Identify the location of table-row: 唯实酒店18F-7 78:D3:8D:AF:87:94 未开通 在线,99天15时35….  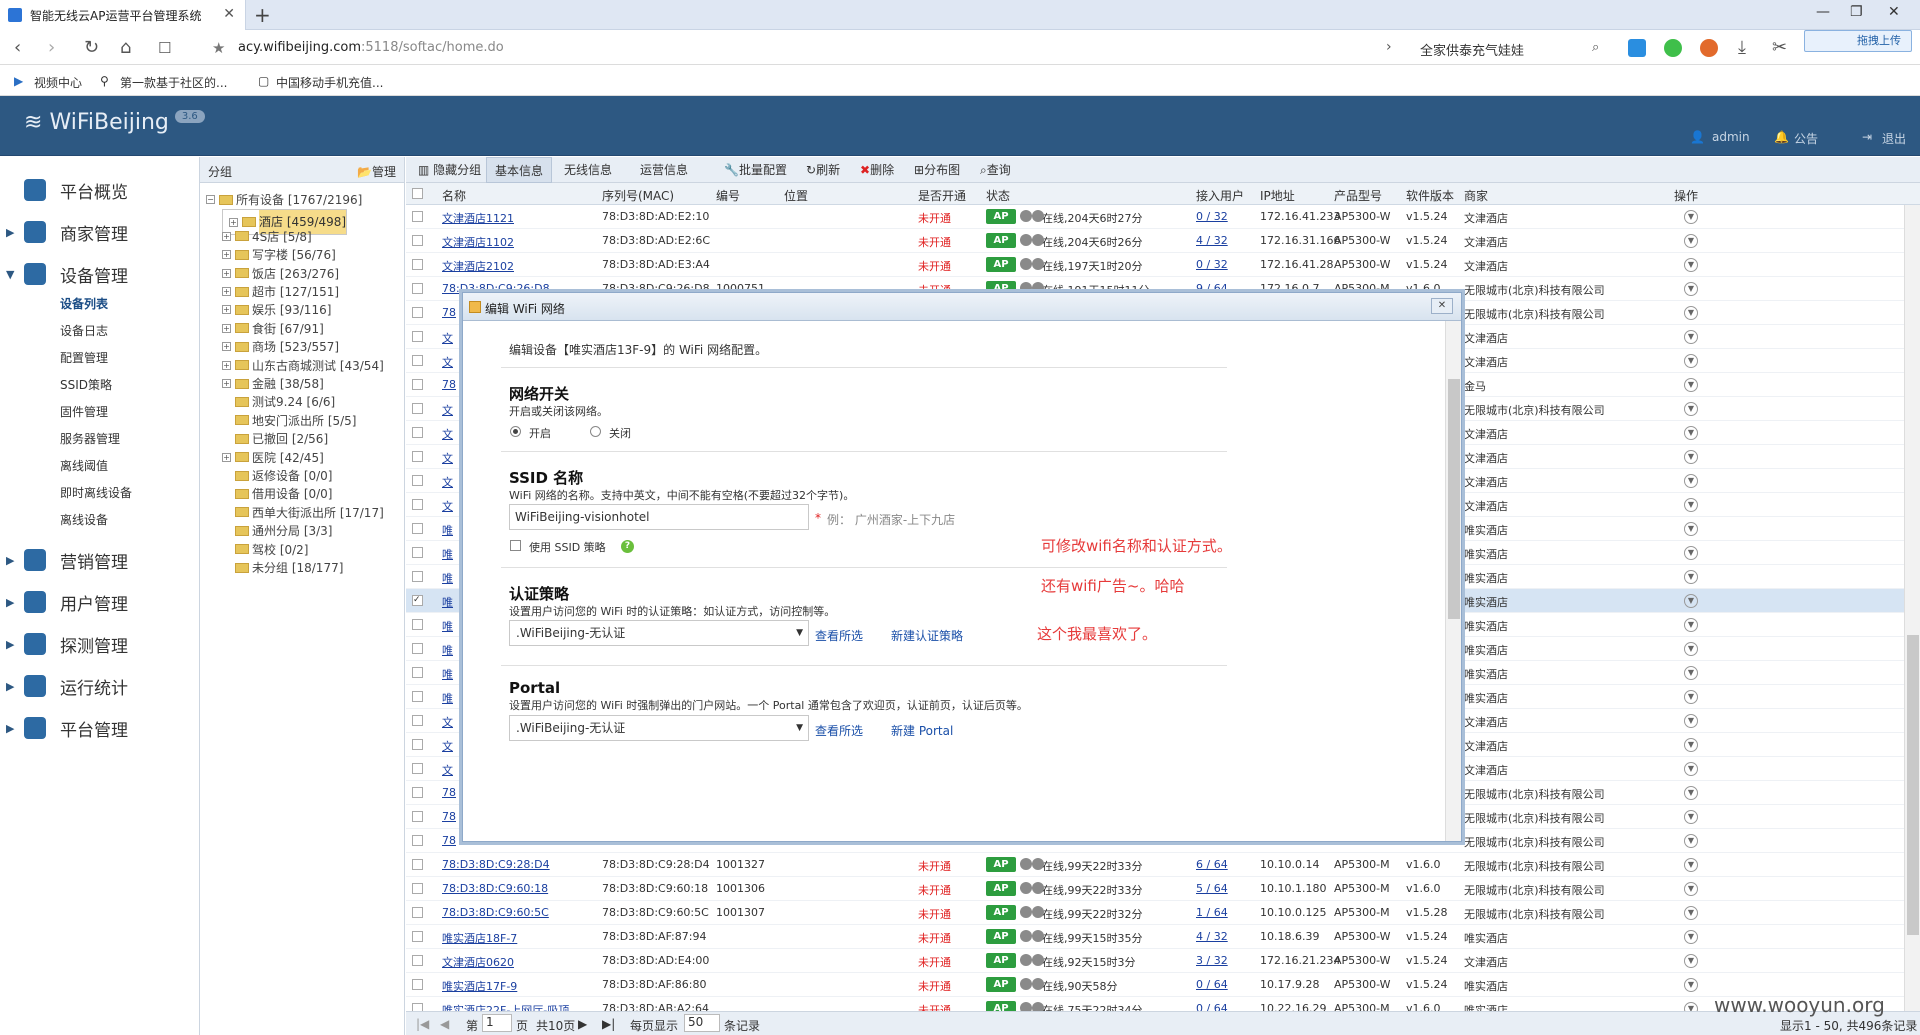
(1163, 937).